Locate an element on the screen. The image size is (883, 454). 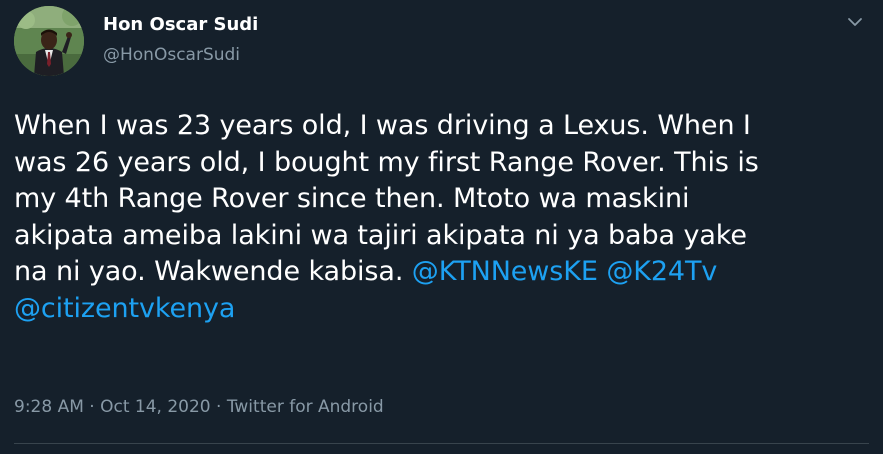
tweet-text-line: na ni yao. Wakwende kabisa. is located at coordinates (213, 271).